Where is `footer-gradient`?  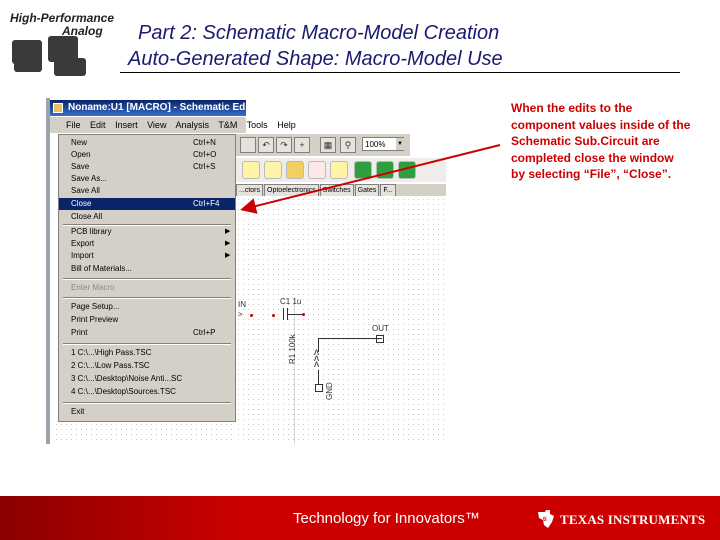
footer-gradient is located at coordinates (120, 518).